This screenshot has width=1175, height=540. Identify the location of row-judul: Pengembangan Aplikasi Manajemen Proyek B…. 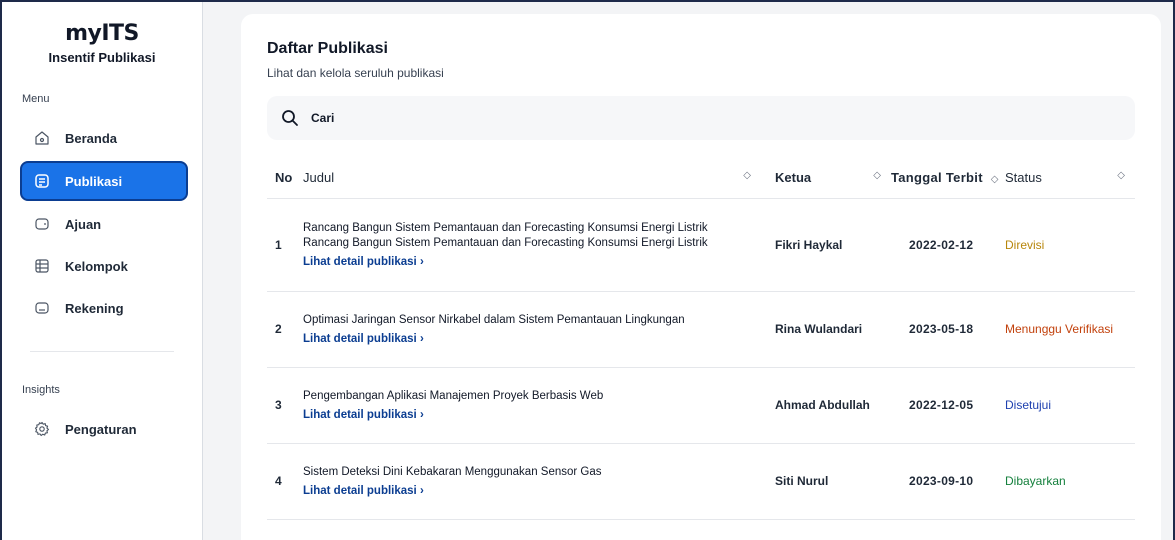
(533, 405).